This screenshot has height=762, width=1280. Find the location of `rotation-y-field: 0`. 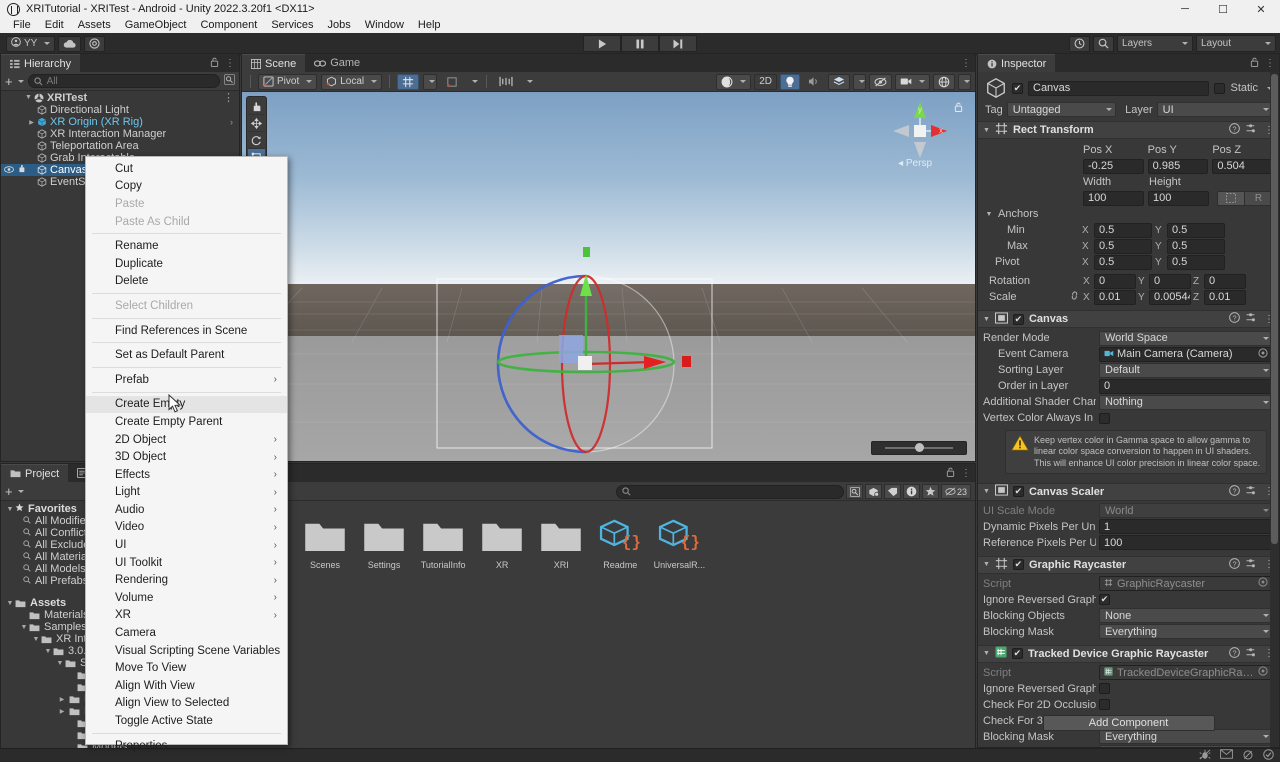

rotation-y-field: 0 is located at coordinates (1170, 281).